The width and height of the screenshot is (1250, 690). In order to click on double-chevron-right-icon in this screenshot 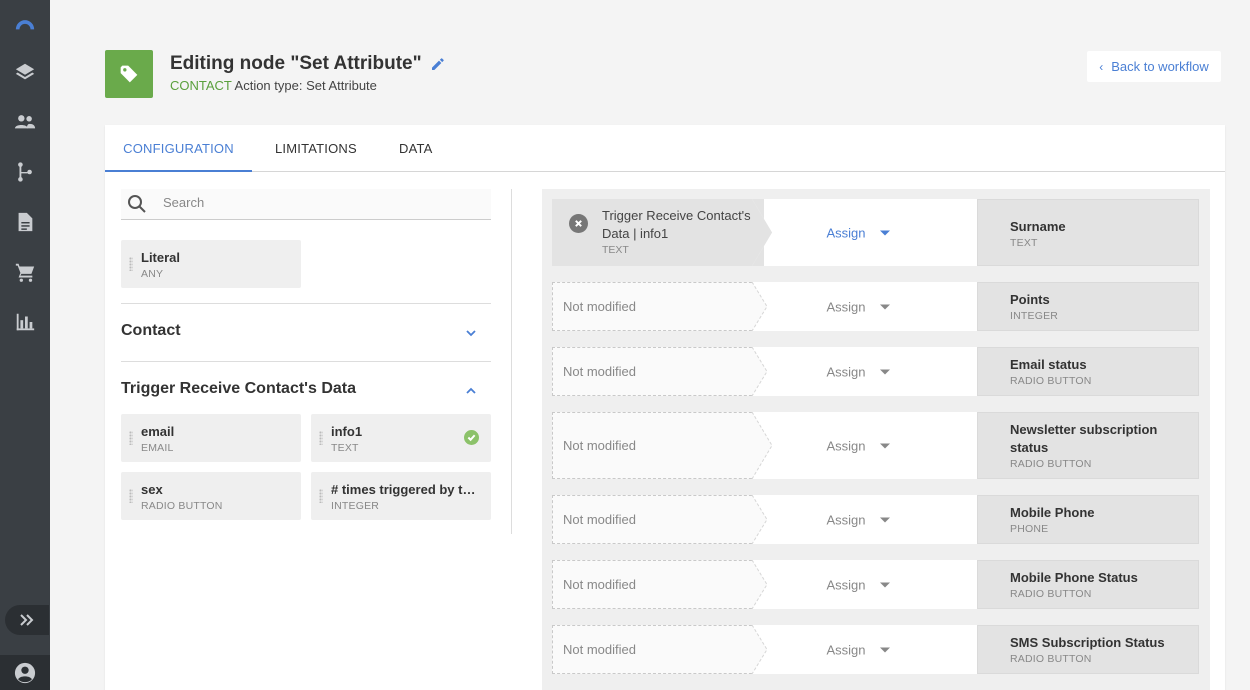, I will do `click(27, 620)`.